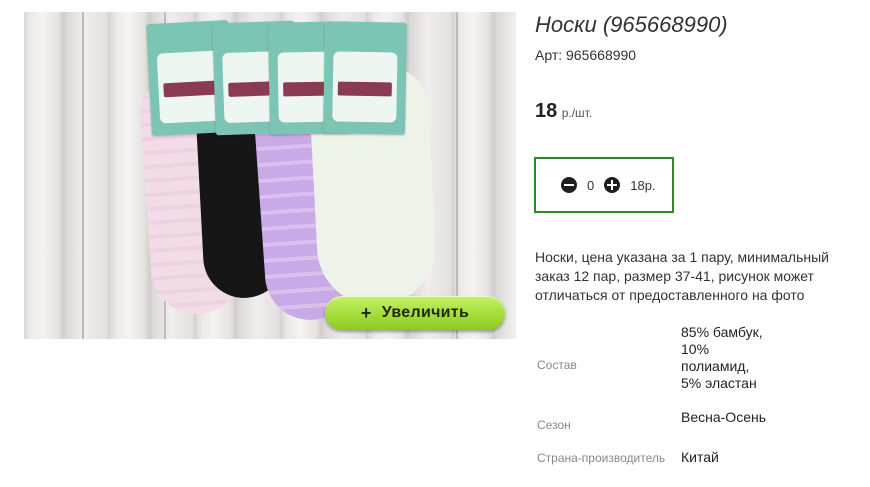 Image resolution: width=870 pixels, height=487 pixels. I want to click on product-title: Носки (965668990), so click(631, 24).